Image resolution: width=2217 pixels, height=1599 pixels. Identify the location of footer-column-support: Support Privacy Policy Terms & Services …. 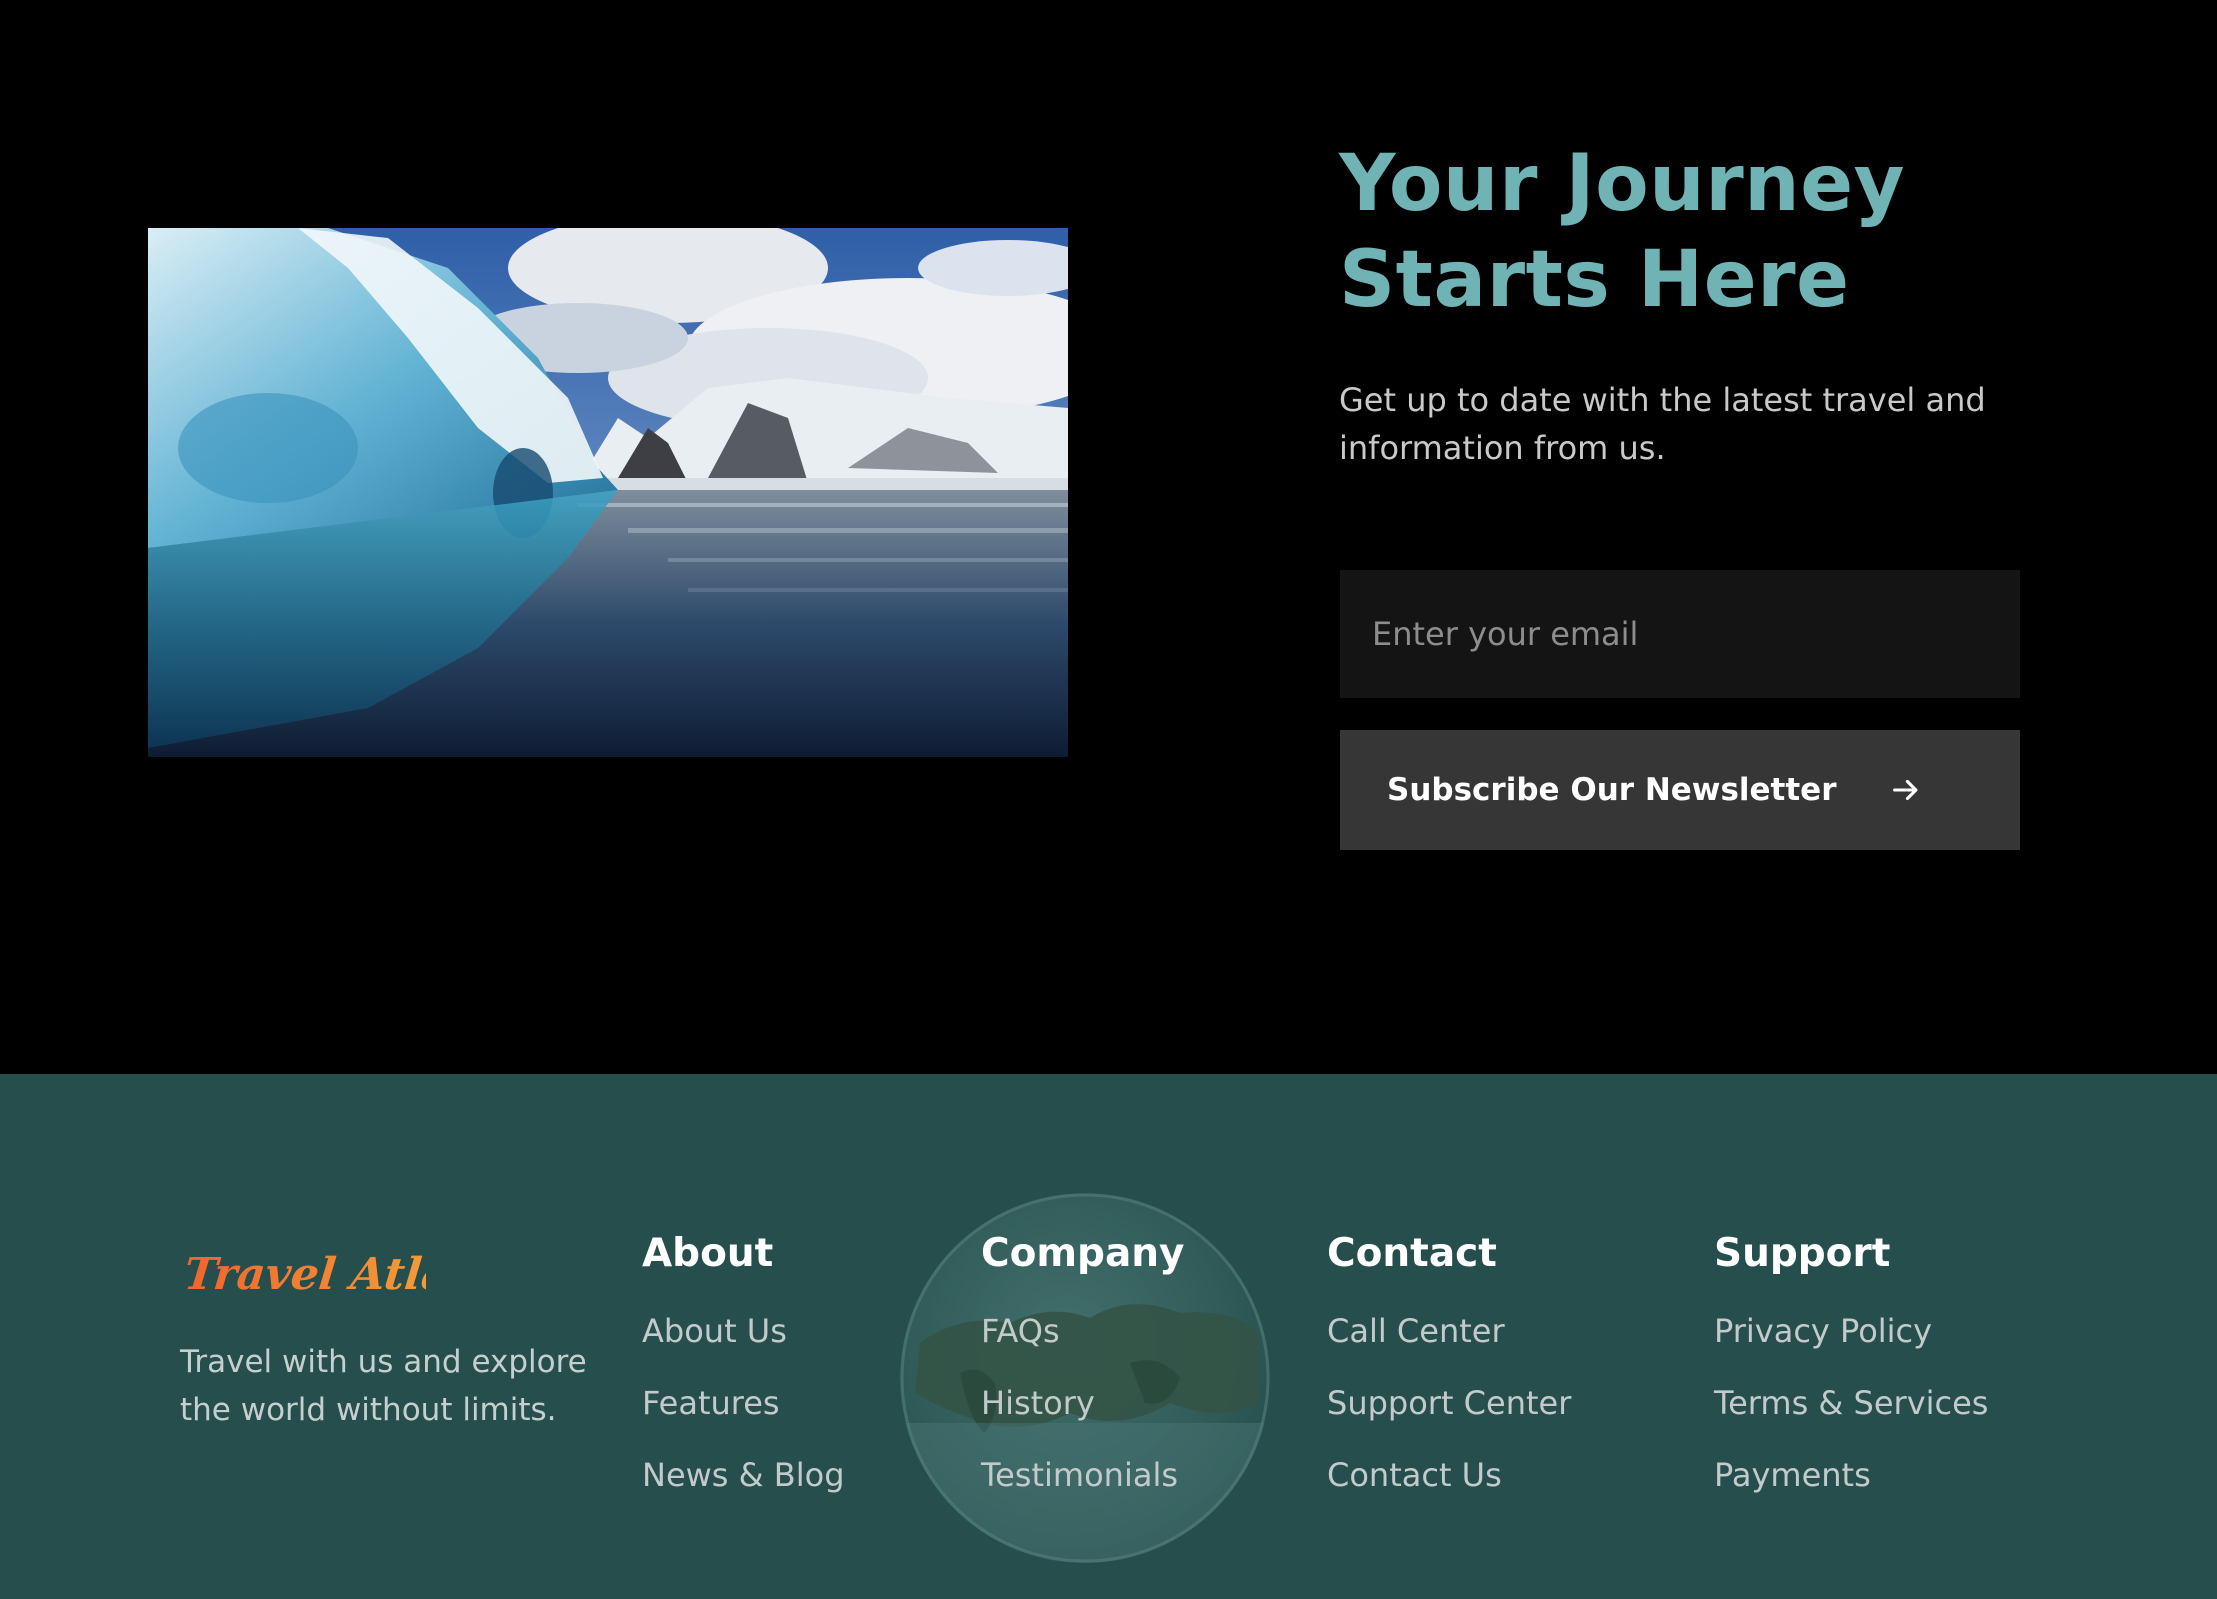
(1851, 1378).